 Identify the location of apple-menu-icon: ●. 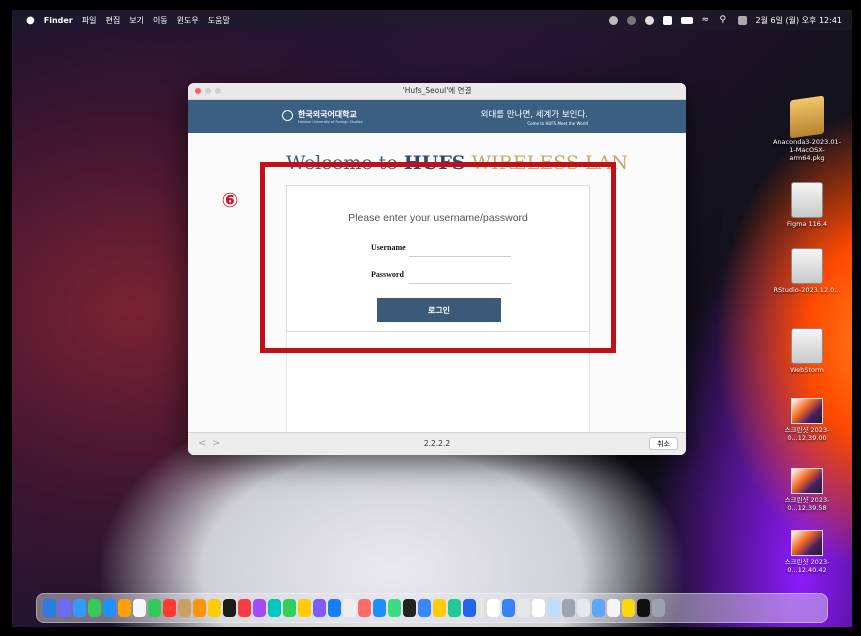
(30, 20).